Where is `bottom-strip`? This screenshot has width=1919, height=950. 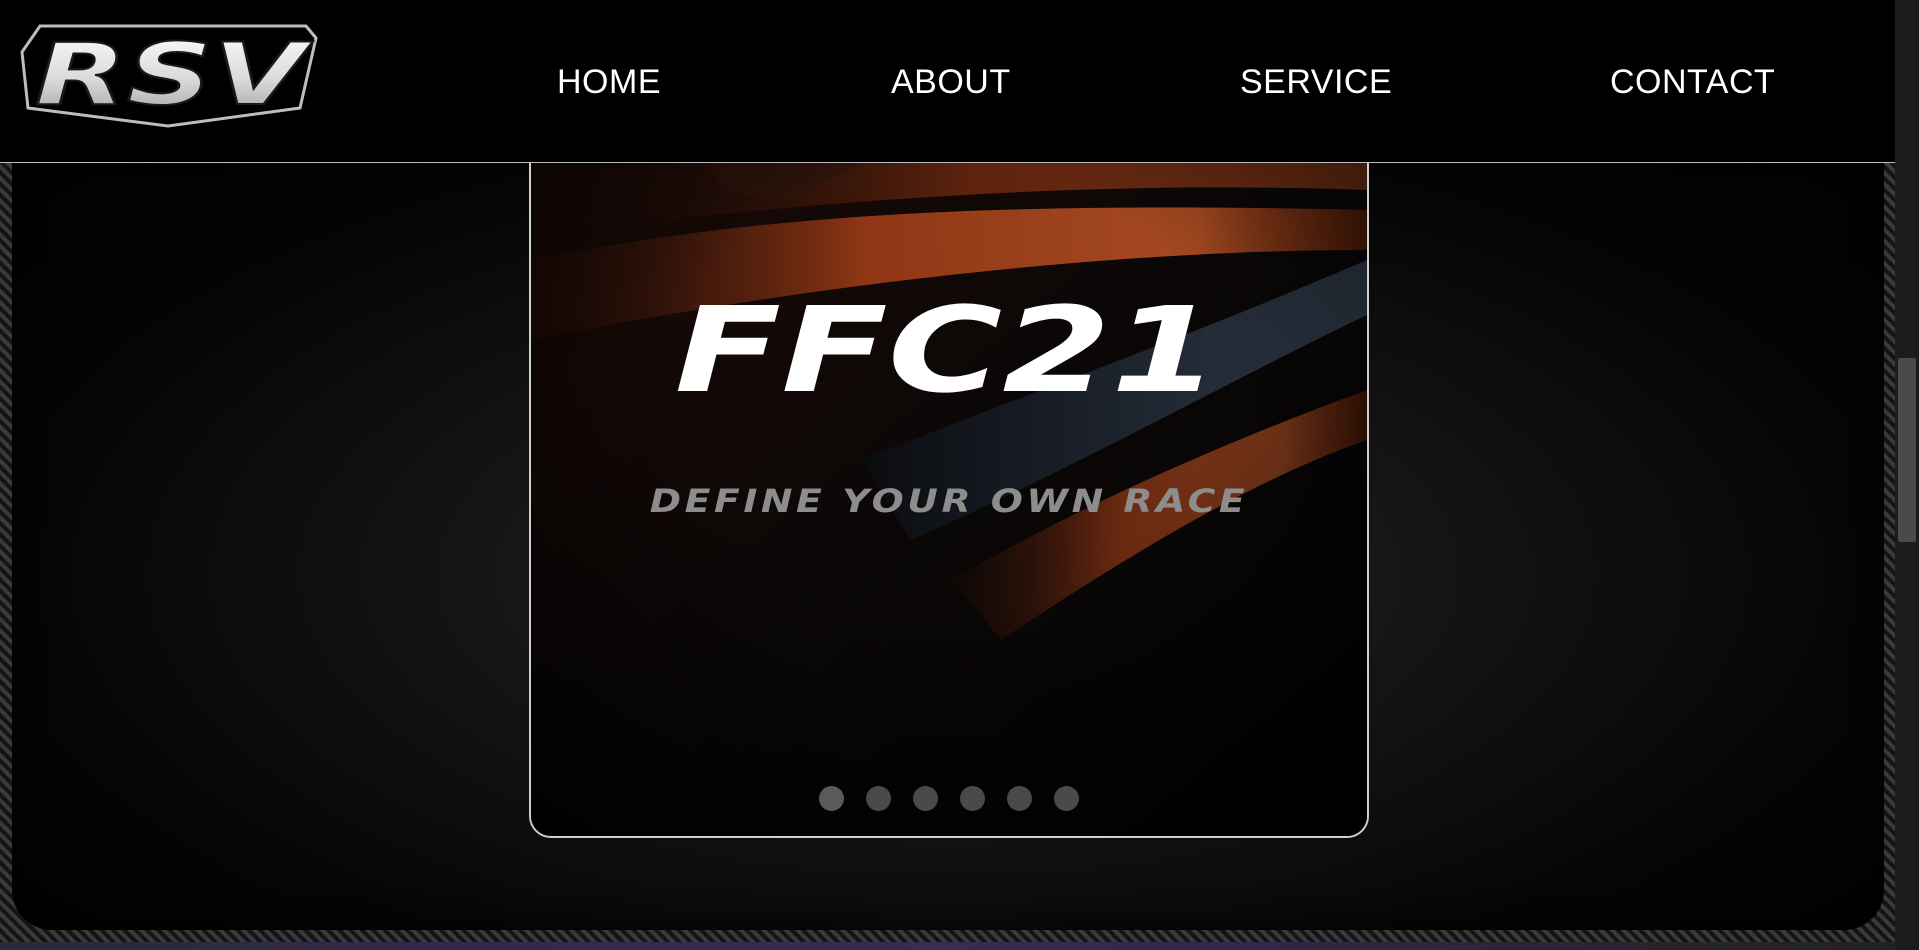 bottom-strip is located at coordinates (947, 946).